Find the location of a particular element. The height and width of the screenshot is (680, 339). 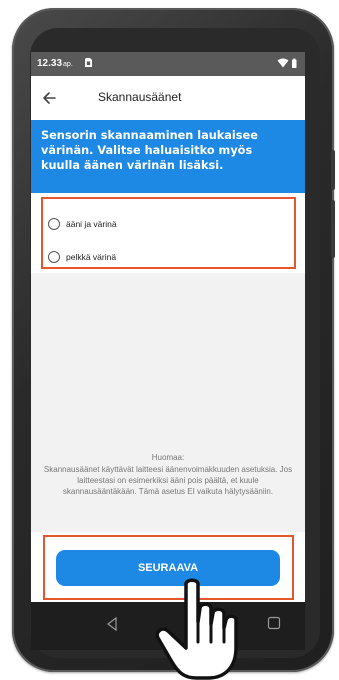

status-bar: 12.33ap. is located at coordinates (168, 64).